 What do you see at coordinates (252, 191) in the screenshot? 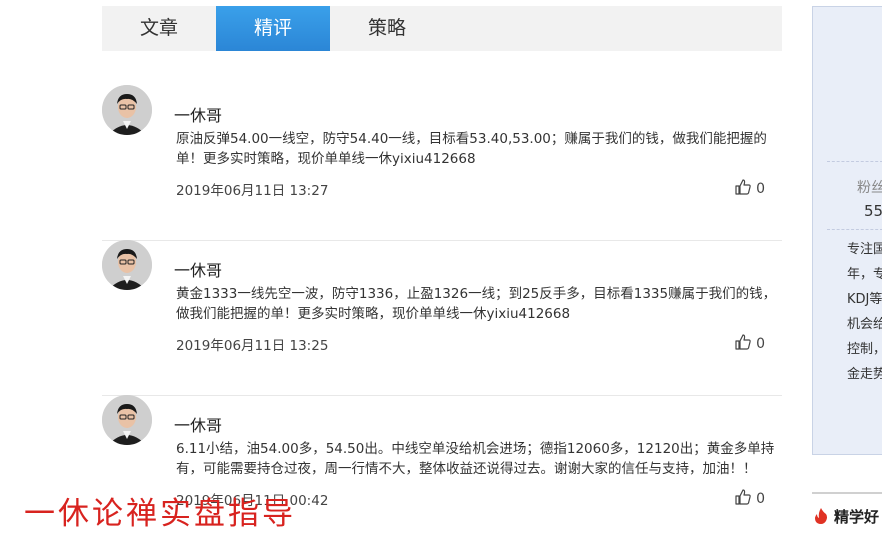
I see `post-time: 2019年06月11日 13:27` at bounding box center [252, 191].